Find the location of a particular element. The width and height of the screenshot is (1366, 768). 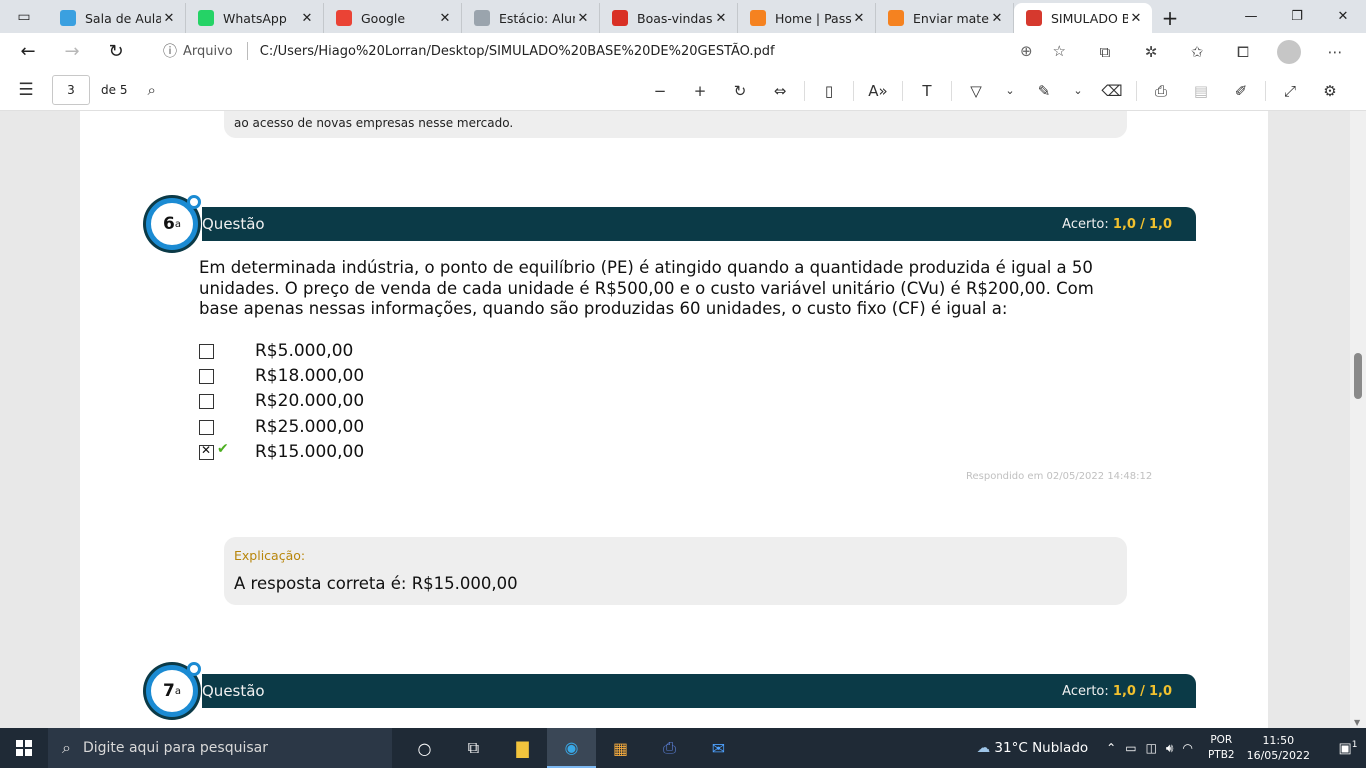

mail-icon: ✉ is located at coordinates (718, 748).